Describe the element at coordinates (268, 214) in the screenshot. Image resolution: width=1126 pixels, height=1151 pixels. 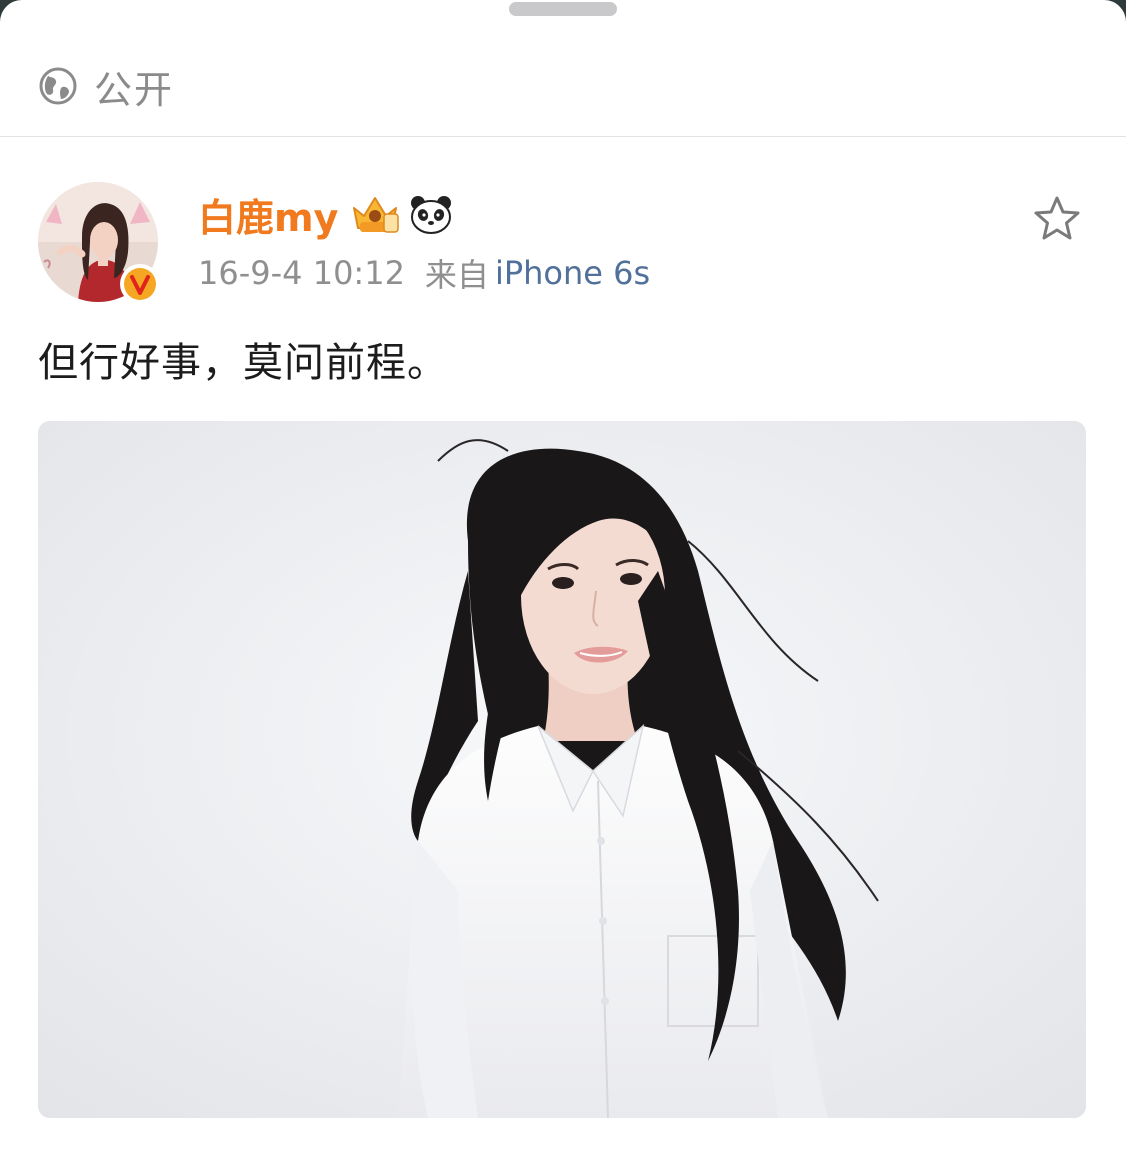
I see `author-name: 白鹿my` at that location.